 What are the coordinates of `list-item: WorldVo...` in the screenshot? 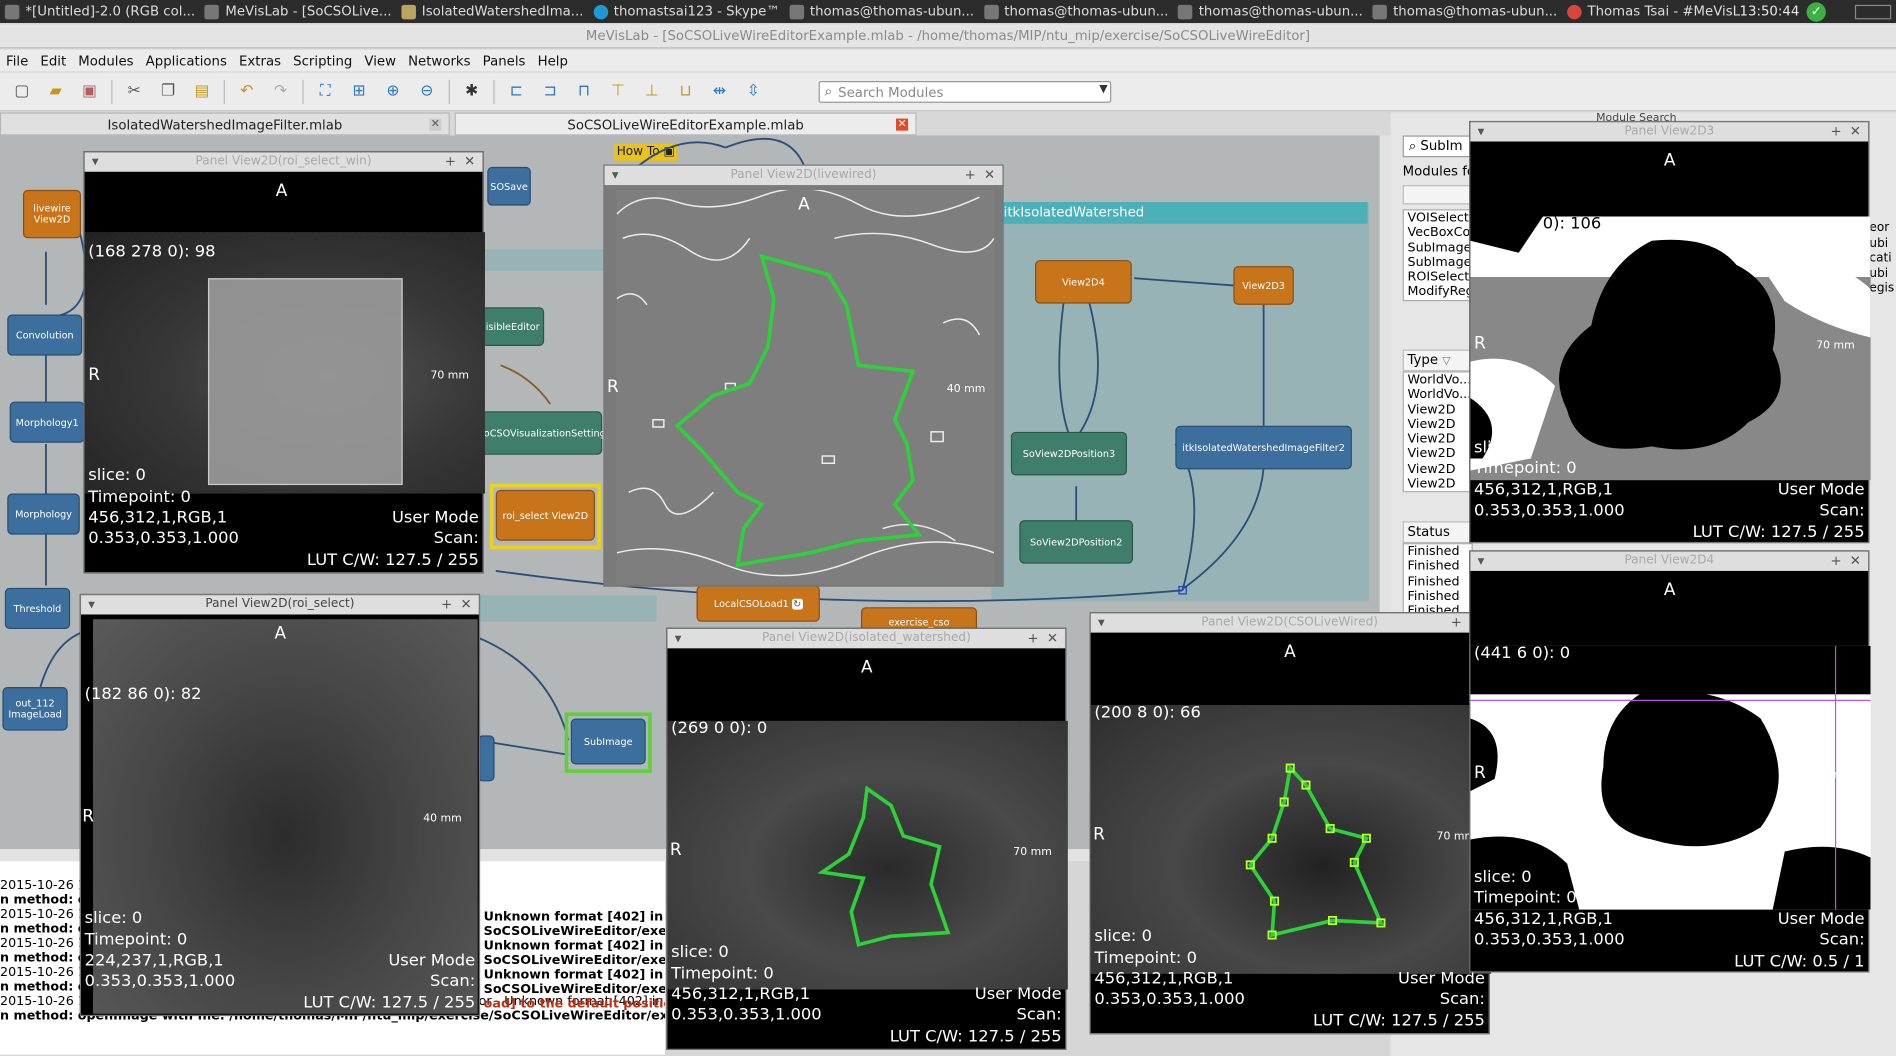 It's located at (1440, 394).